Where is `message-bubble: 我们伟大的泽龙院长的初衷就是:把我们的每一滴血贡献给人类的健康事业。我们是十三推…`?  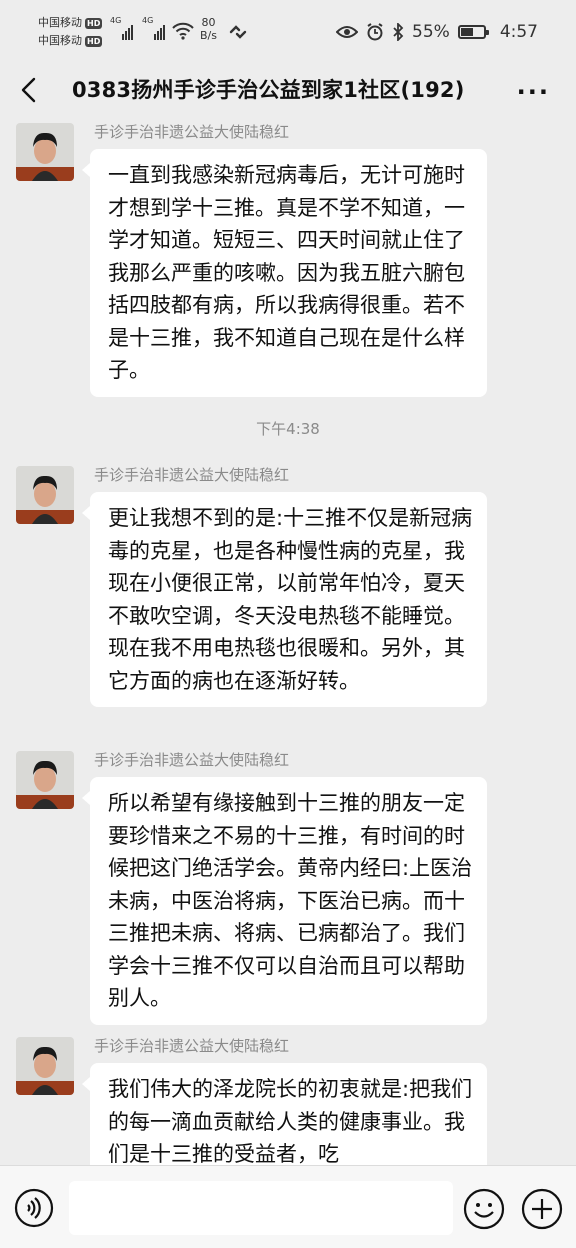
message-bubble: 我们伟大的泽龙院长的初衷就是:把我们的每一滴血贡献给人类的健康事业。我们是十三推… is located at coordinates (284, 1114).